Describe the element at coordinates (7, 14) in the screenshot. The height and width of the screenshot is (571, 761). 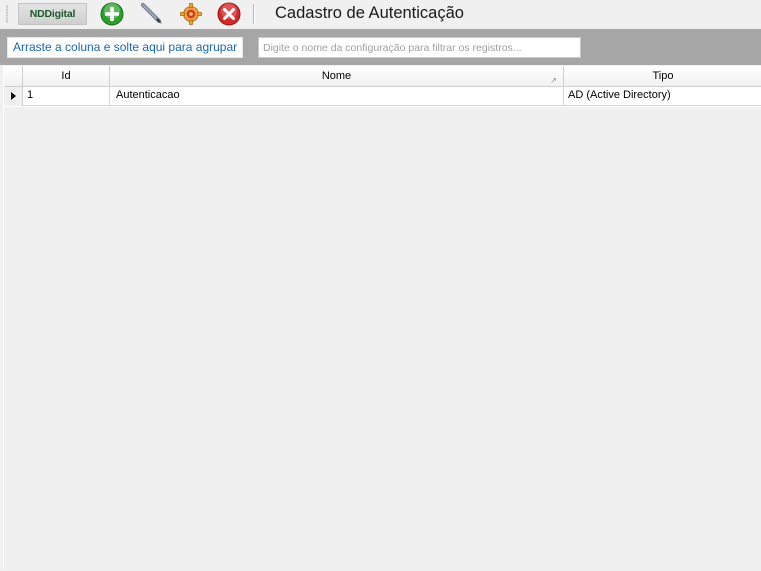
I see `toolbar-grip` at that location.